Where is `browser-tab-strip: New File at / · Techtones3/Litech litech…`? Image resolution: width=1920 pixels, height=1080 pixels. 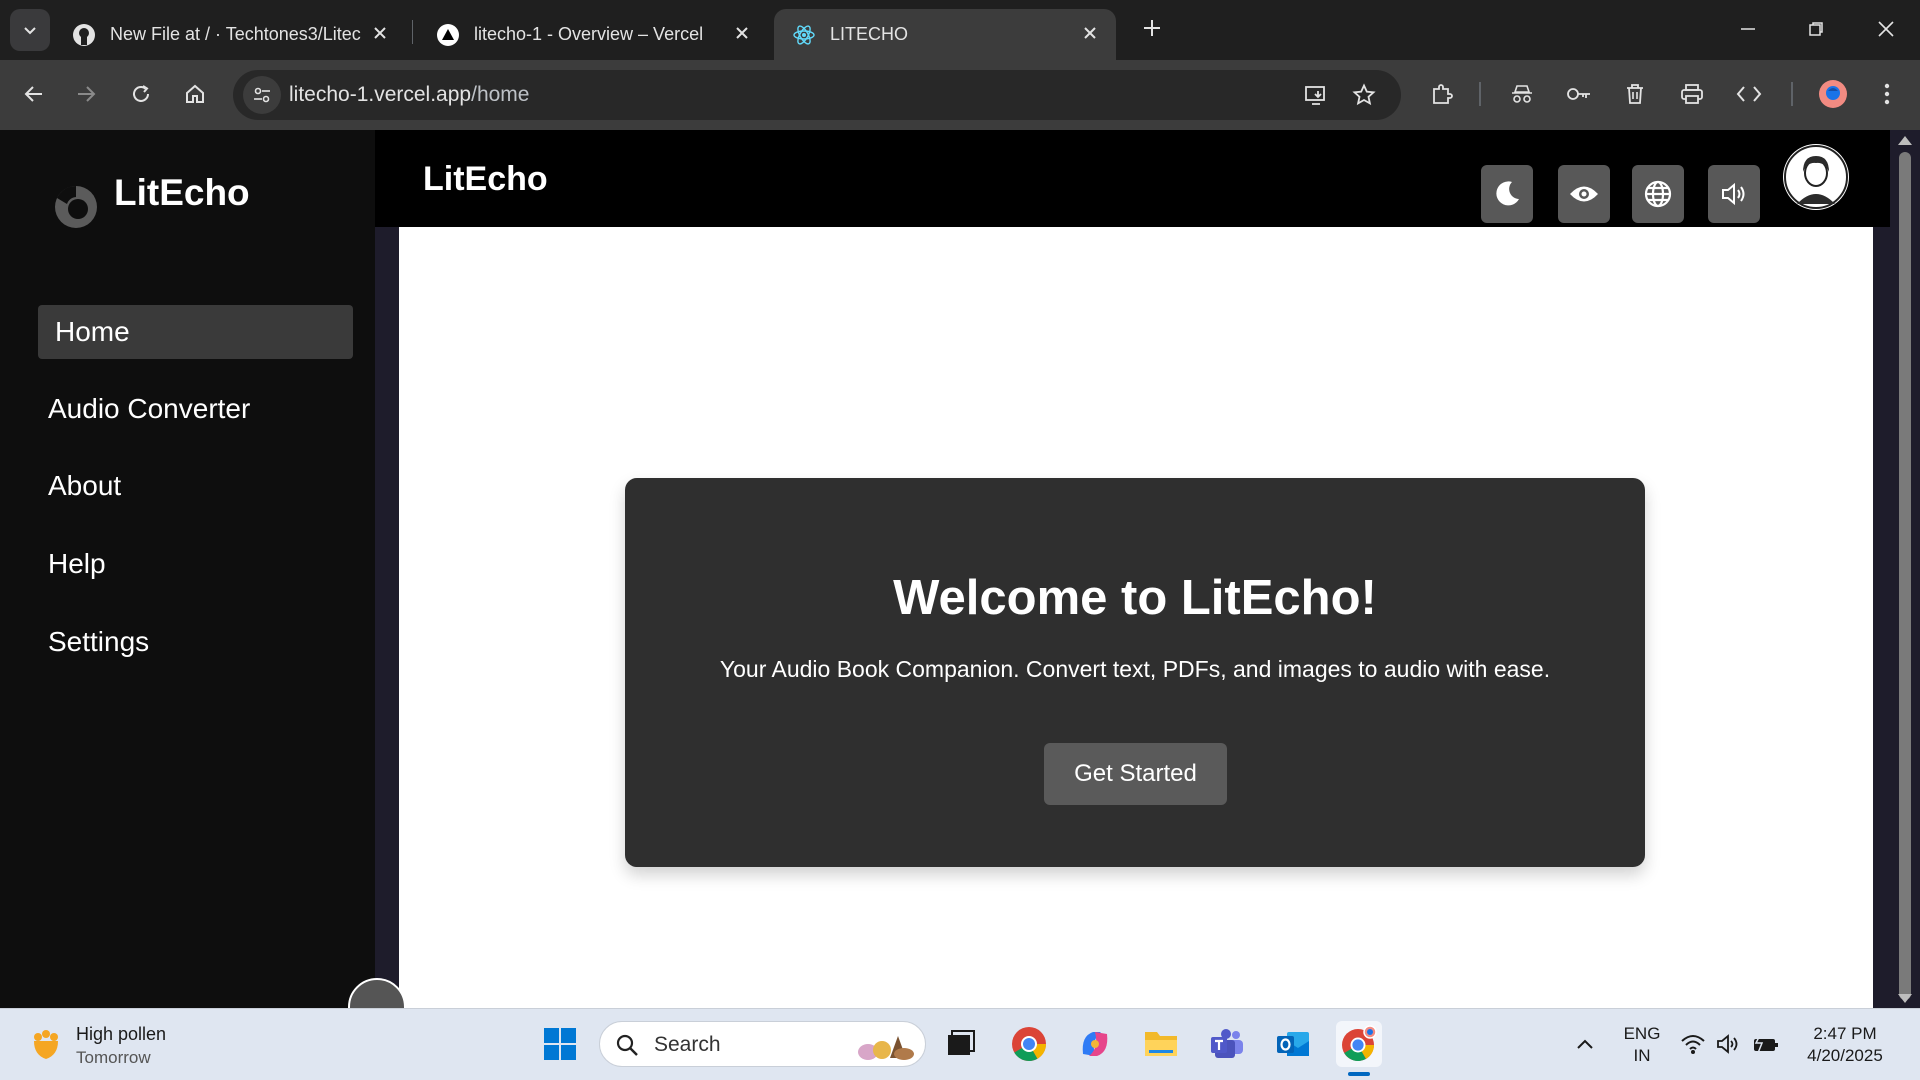
browser-tab-strip: New File at / · Techtones3/Litech litech… is located at coordinates (960, 30).